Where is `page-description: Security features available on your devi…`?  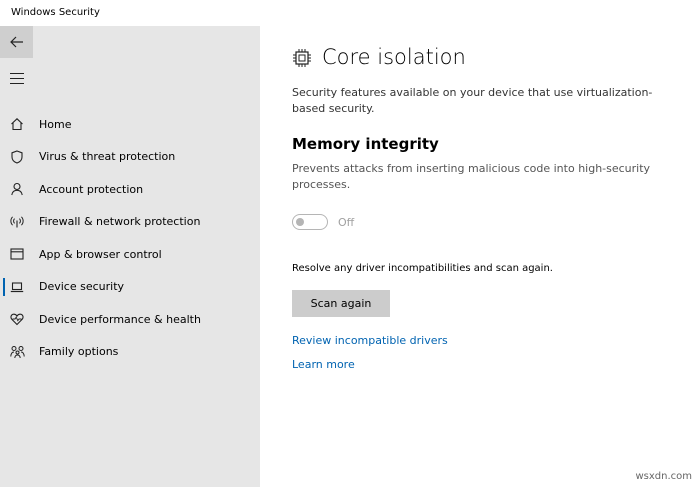 page-description: Security features available on your devi… is located at coordinates (472, 100).